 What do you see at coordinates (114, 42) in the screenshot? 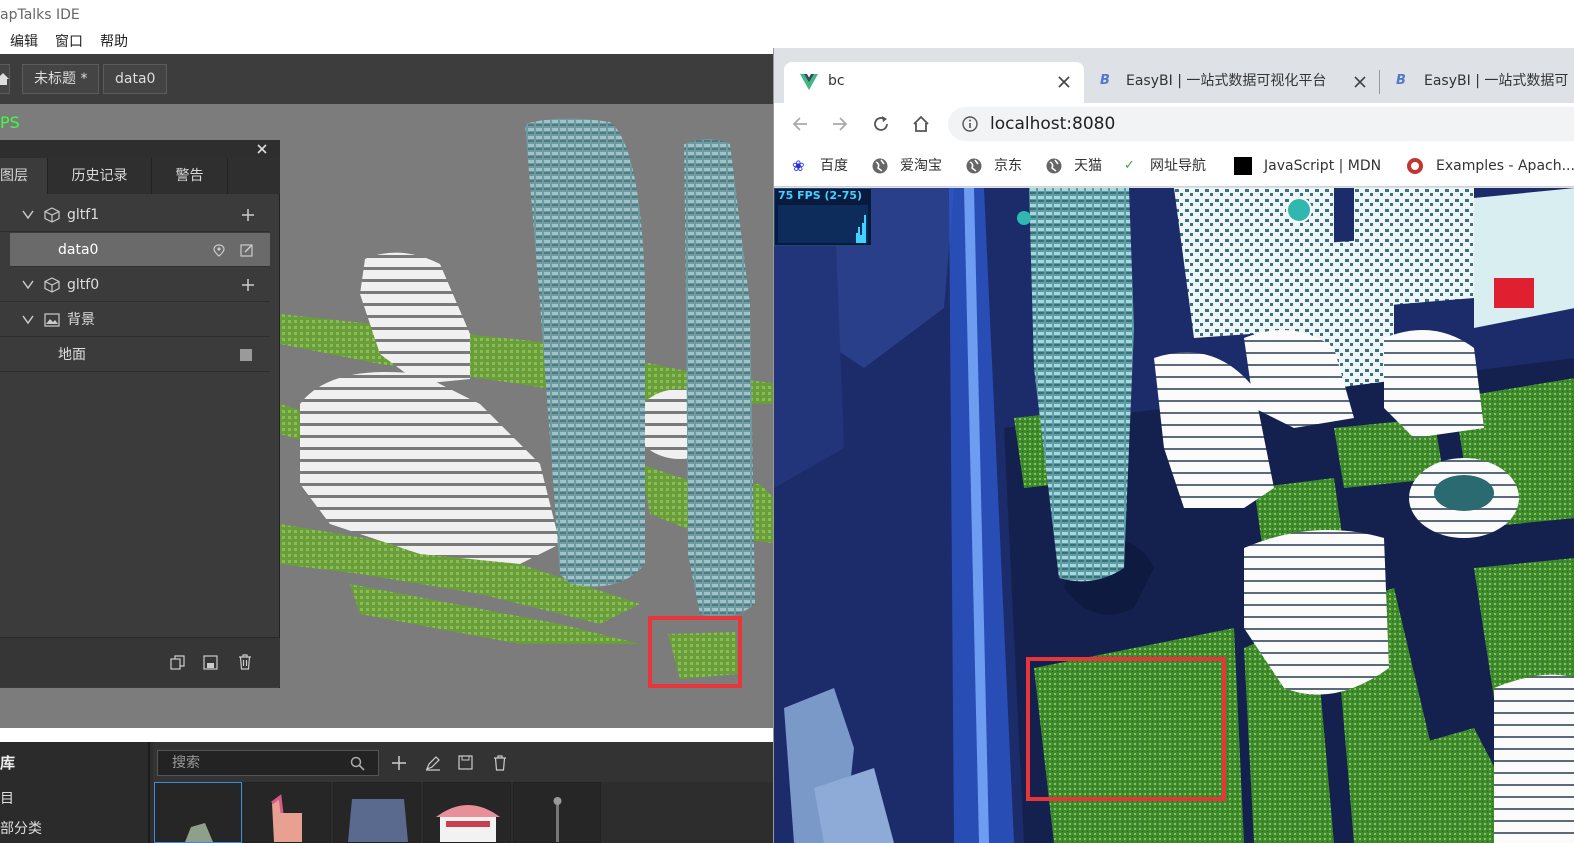
I see `menu-help: 帮助` at bounding box center [114, 42].